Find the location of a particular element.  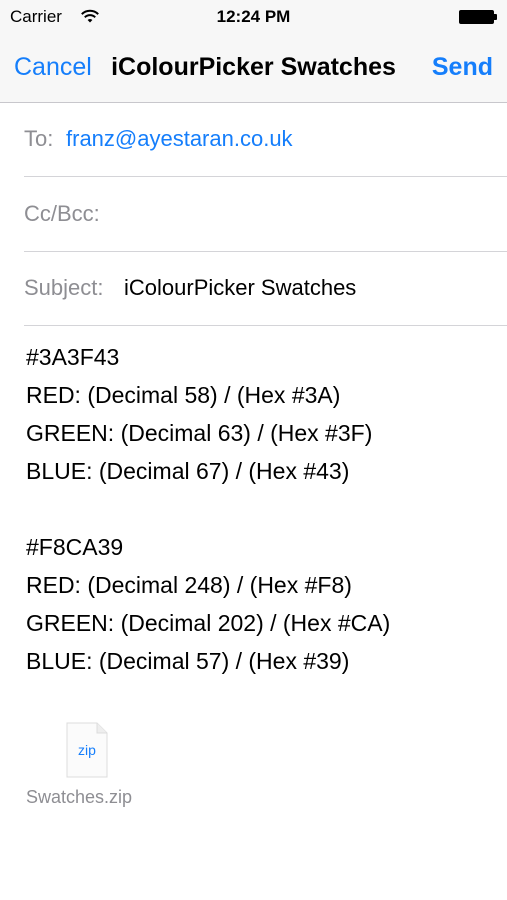

status-bar: Carrier 12:24 PM is located at coordinates (253, 17).